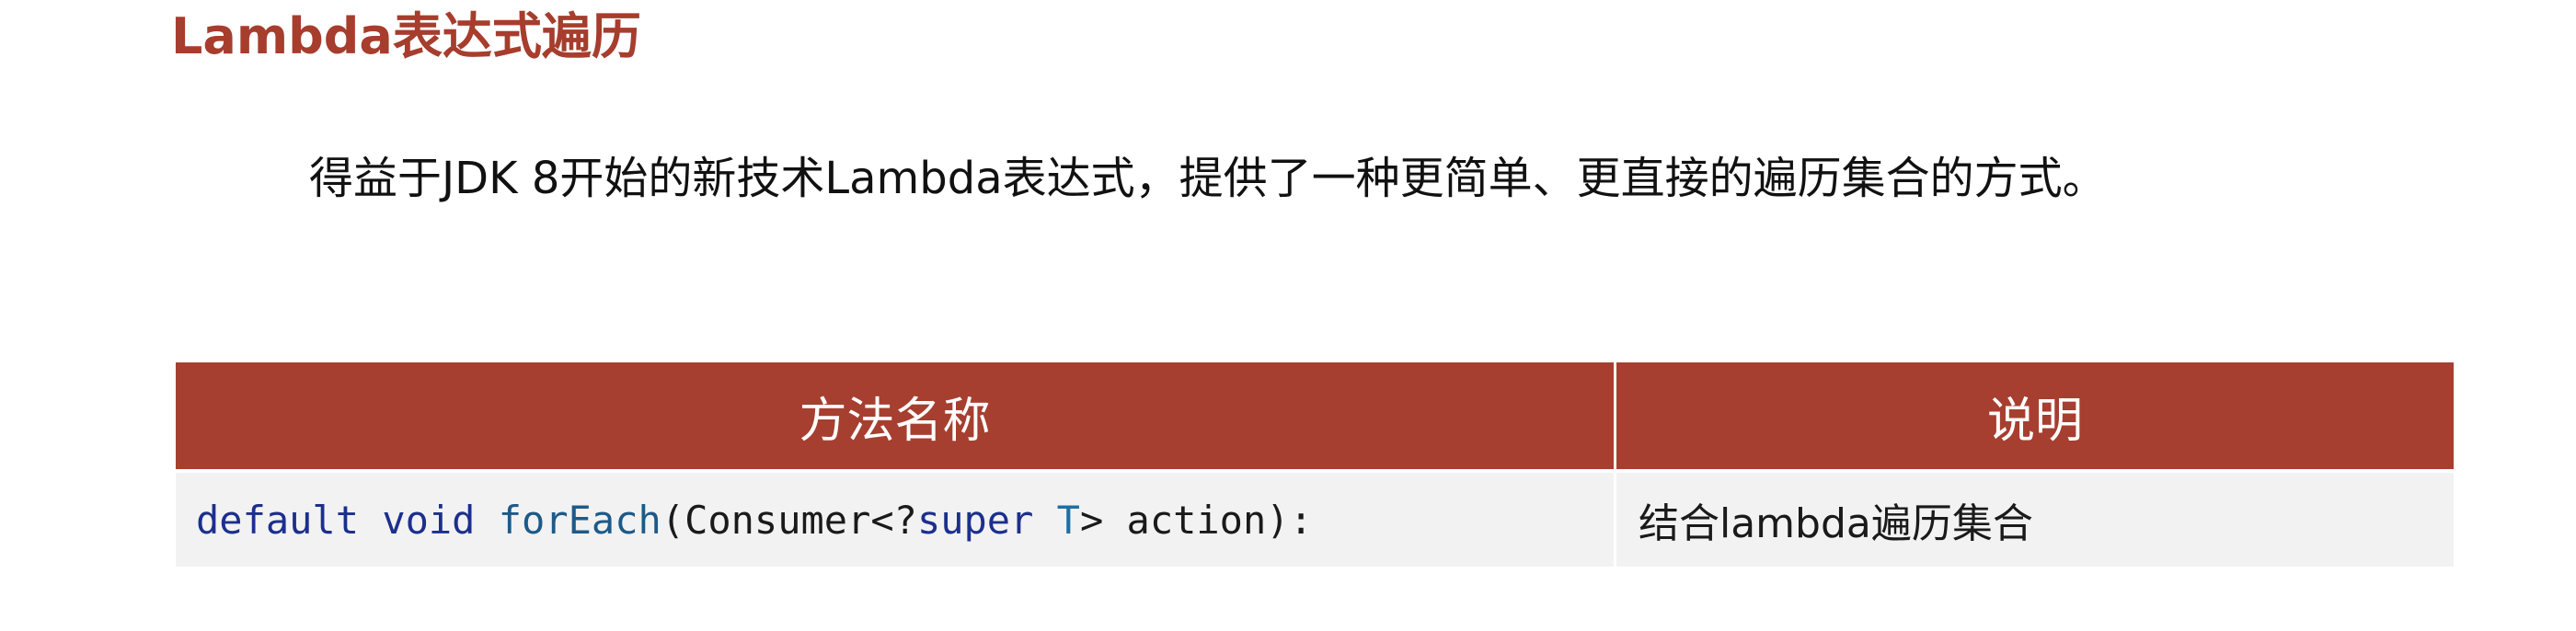  What do you see at coordinates (1068, 520) in the screenshot?
I see `type-param: T` at bounding box center [1068, 520].